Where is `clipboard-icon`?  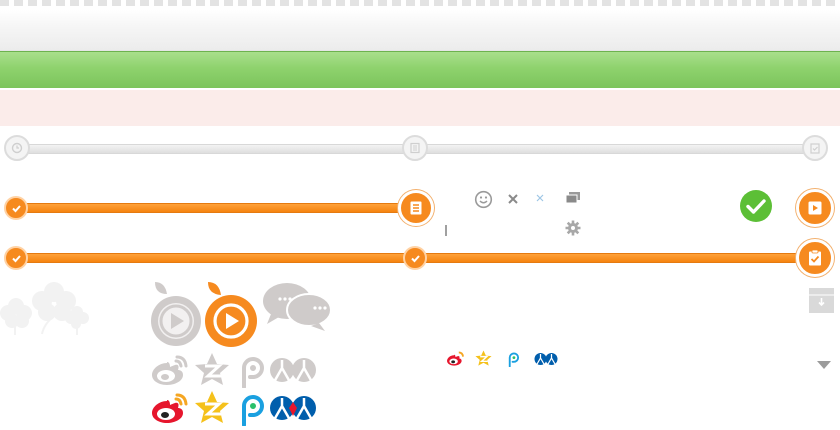 clipboard-icon is located at coordinates (815, 148).